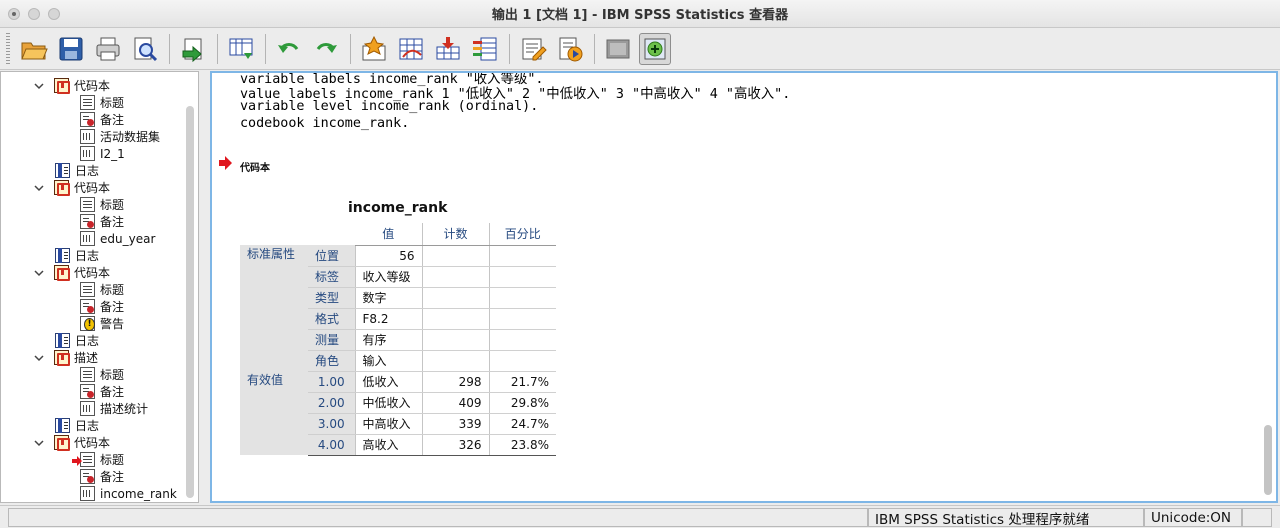  Describe the element at coordinates (485, 49) in the screenshot. I see `variables-icon` at that location.